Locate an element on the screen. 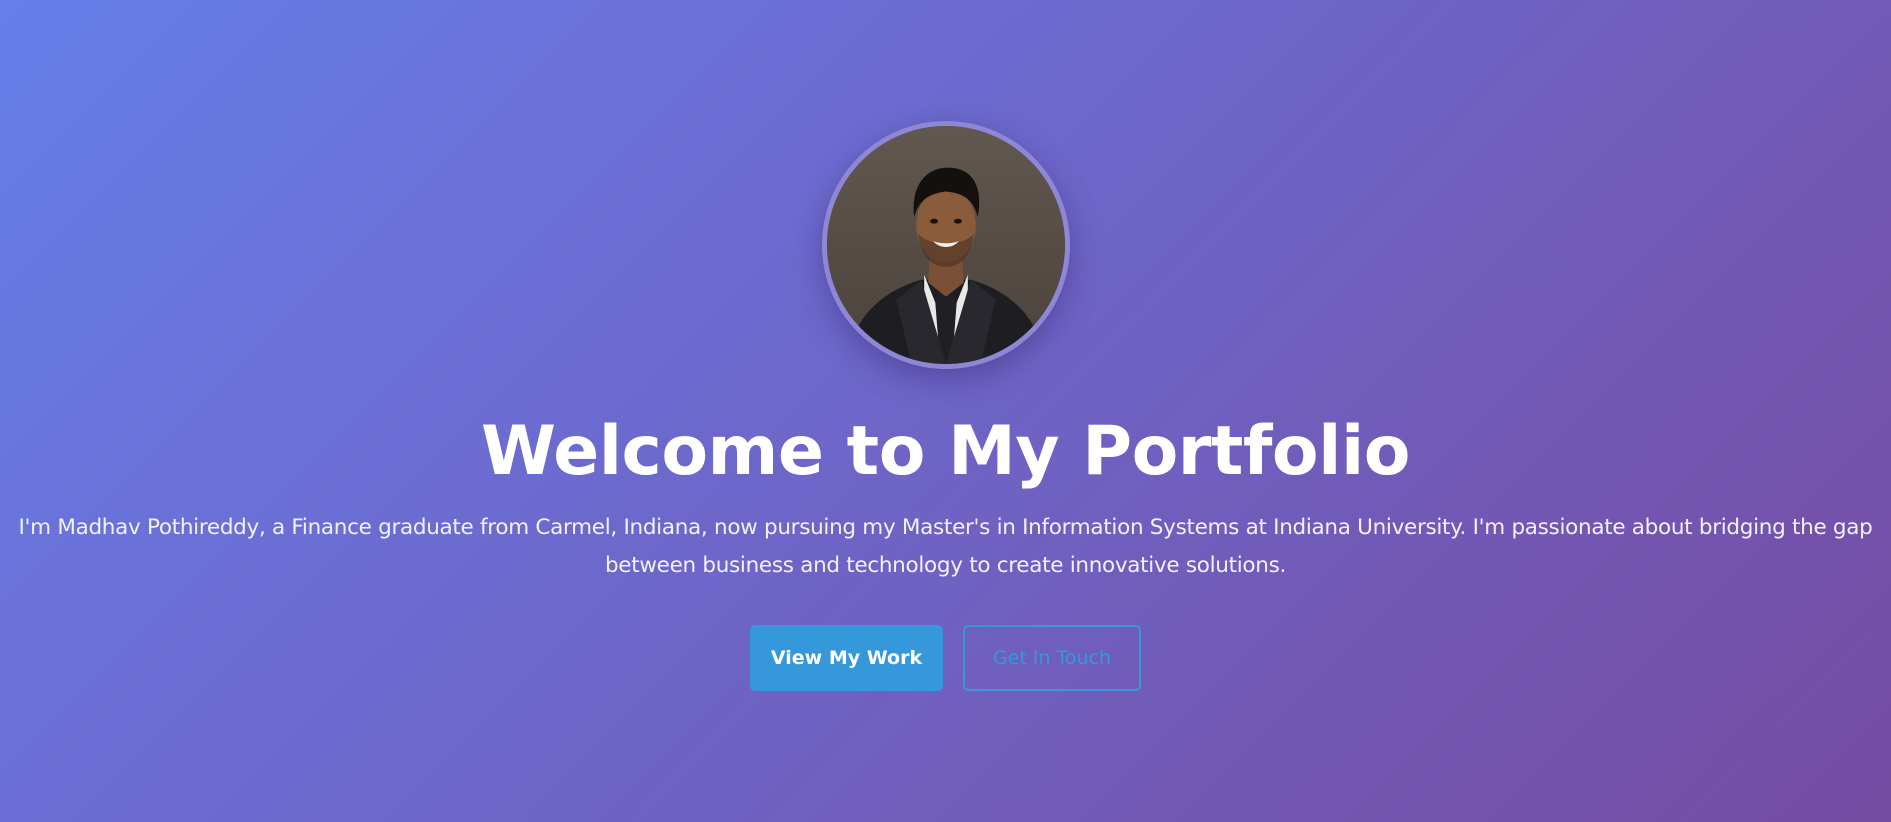 This screenshot has width=1891, height=822. hero-title: Welcome to My Portfolio is located at coordinates (945, 451).